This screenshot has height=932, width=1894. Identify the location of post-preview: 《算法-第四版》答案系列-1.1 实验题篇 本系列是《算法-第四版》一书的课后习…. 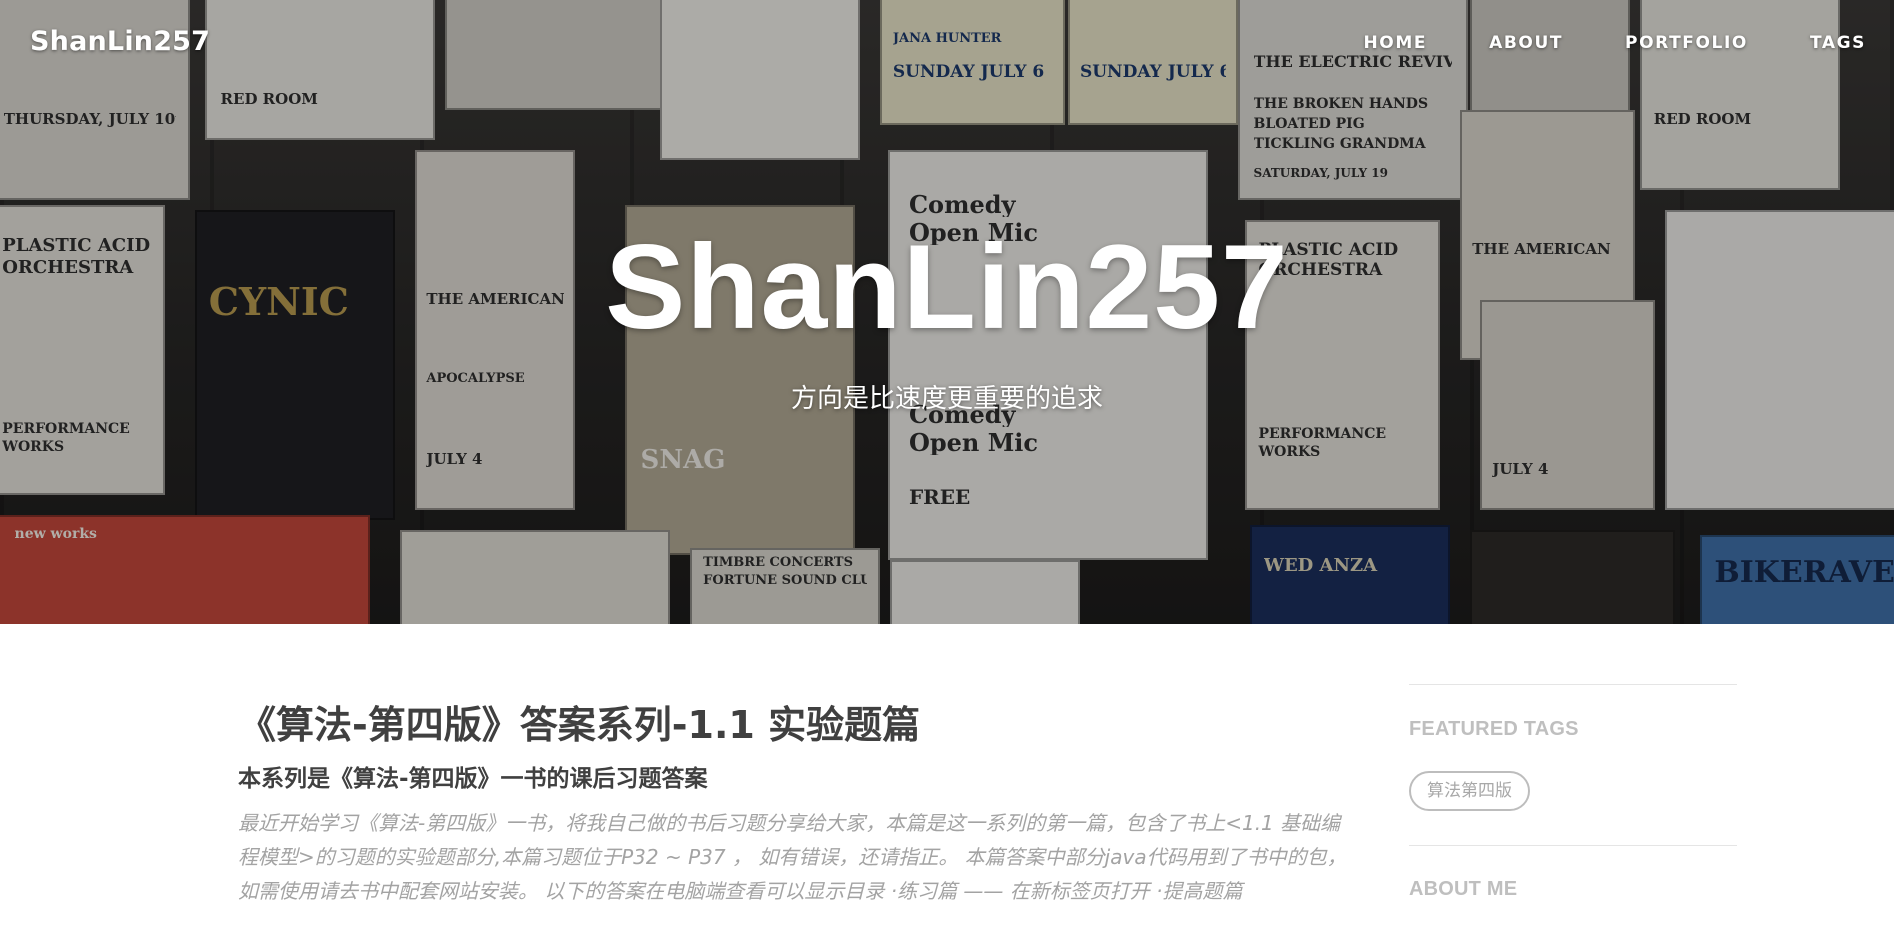
(798, 804).